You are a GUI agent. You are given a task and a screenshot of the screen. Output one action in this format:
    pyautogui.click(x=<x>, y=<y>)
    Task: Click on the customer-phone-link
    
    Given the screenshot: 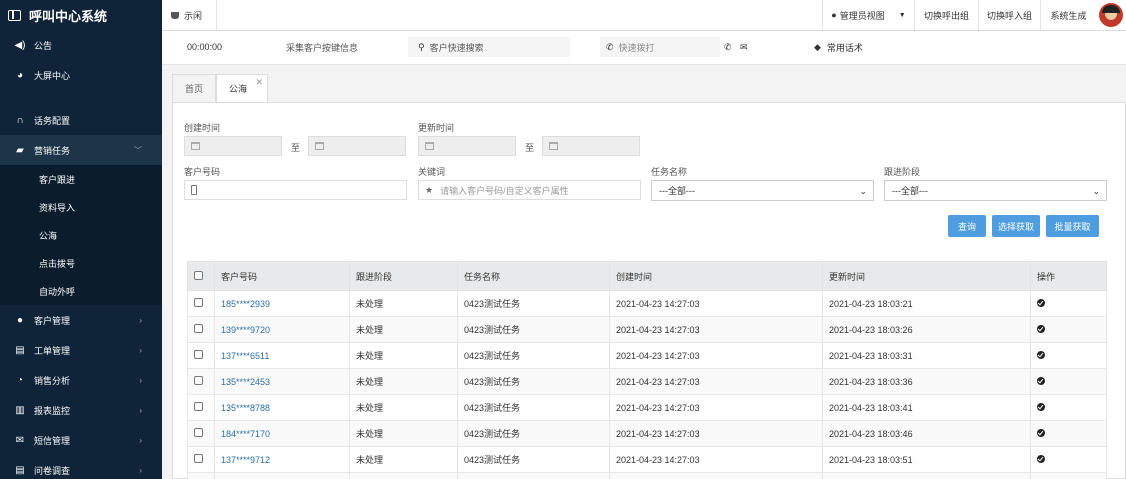 What is the action you would take?
    pyautogui.click(x=282, y=475)
    